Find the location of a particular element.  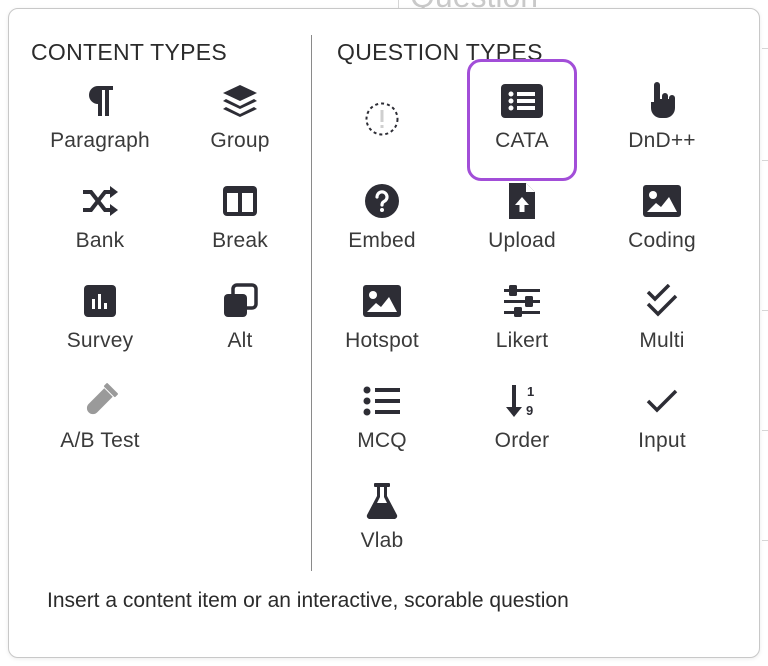

flask-icon is located at coordinates (382, 501).